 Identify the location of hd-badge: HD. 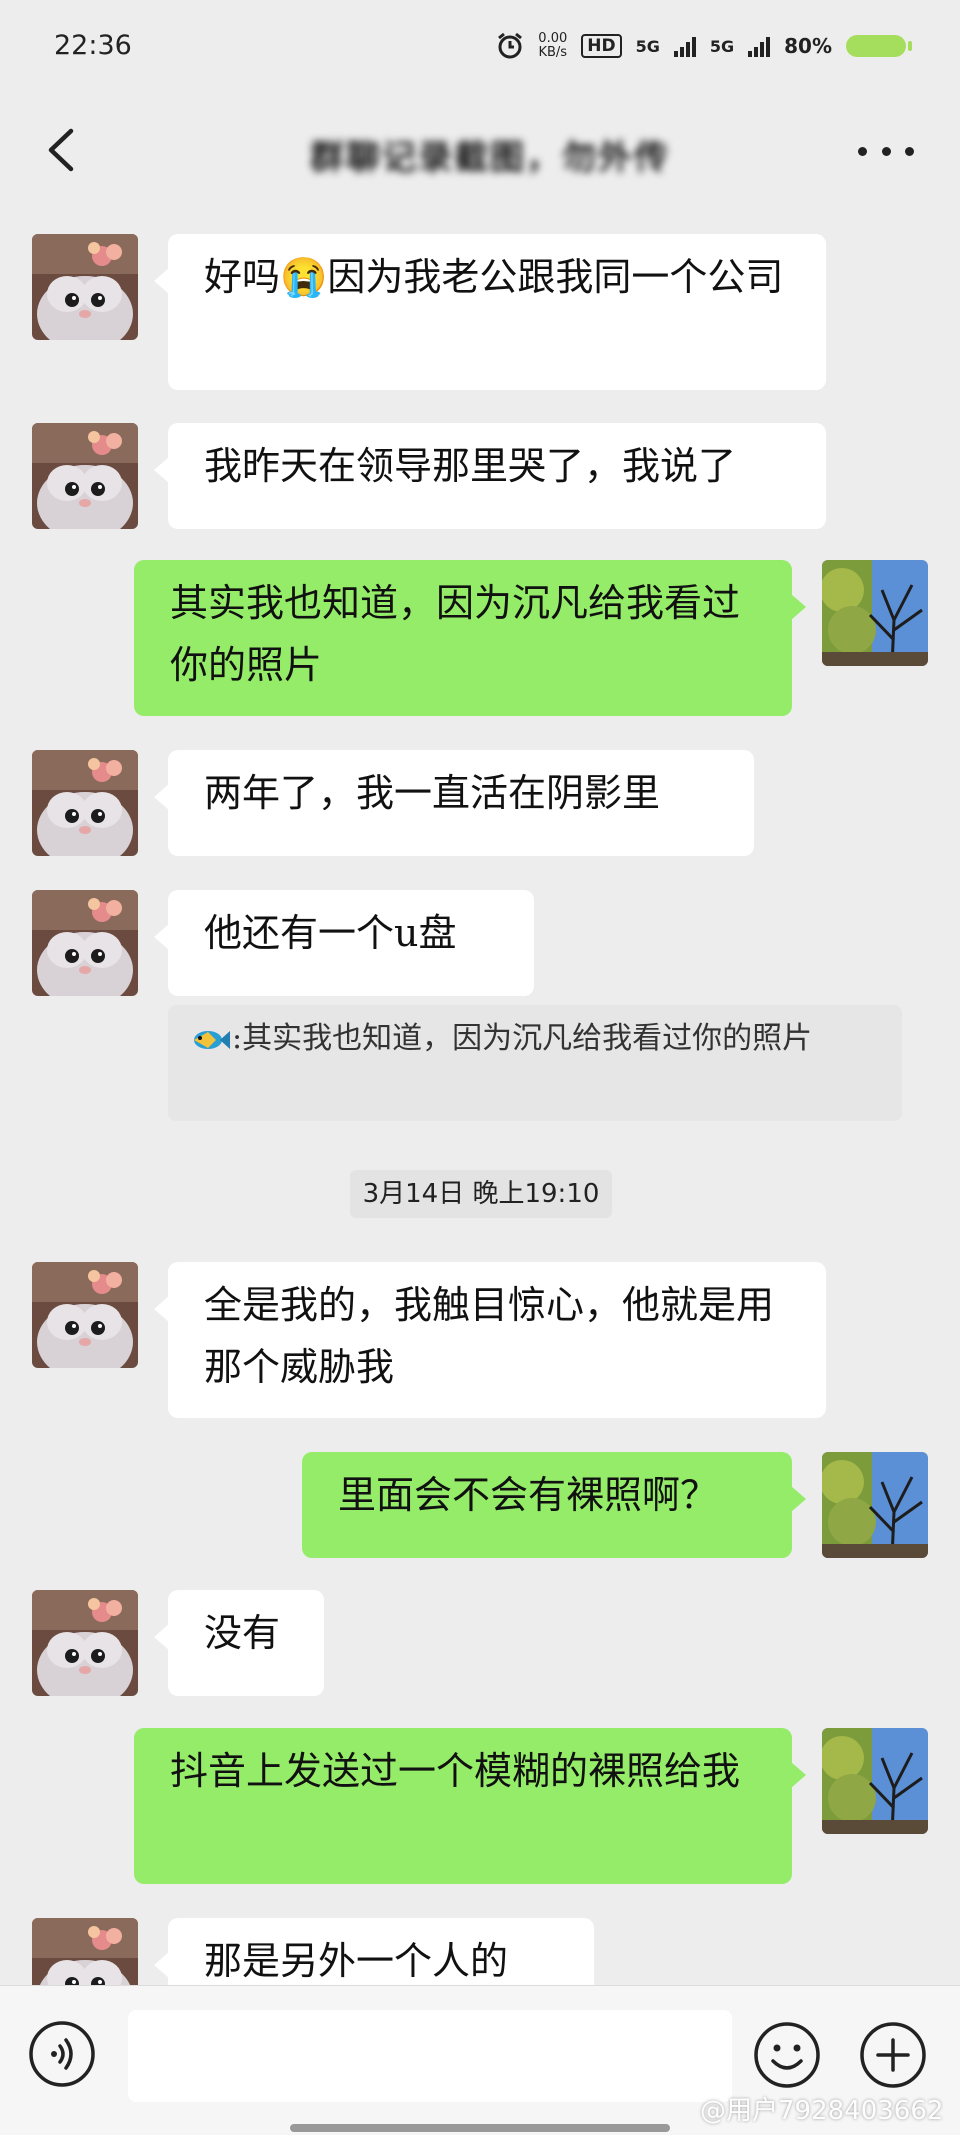
(601, 46).